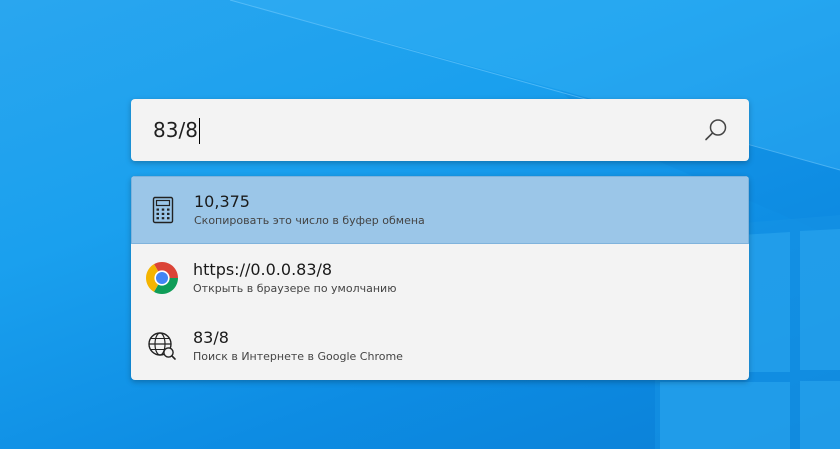 The image size is (840, 449). I want to click on result-title: 10,375, so click(222, 201).